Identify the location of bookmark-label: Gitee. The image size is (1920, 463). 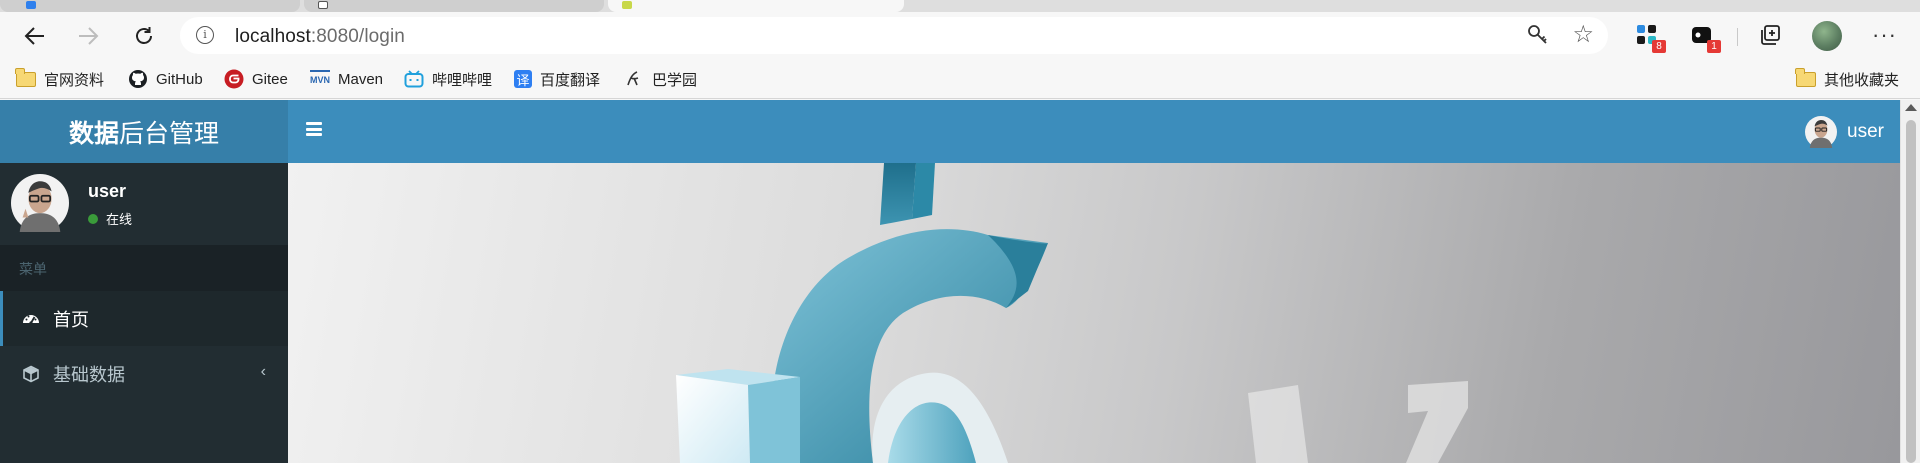
(270, 79).